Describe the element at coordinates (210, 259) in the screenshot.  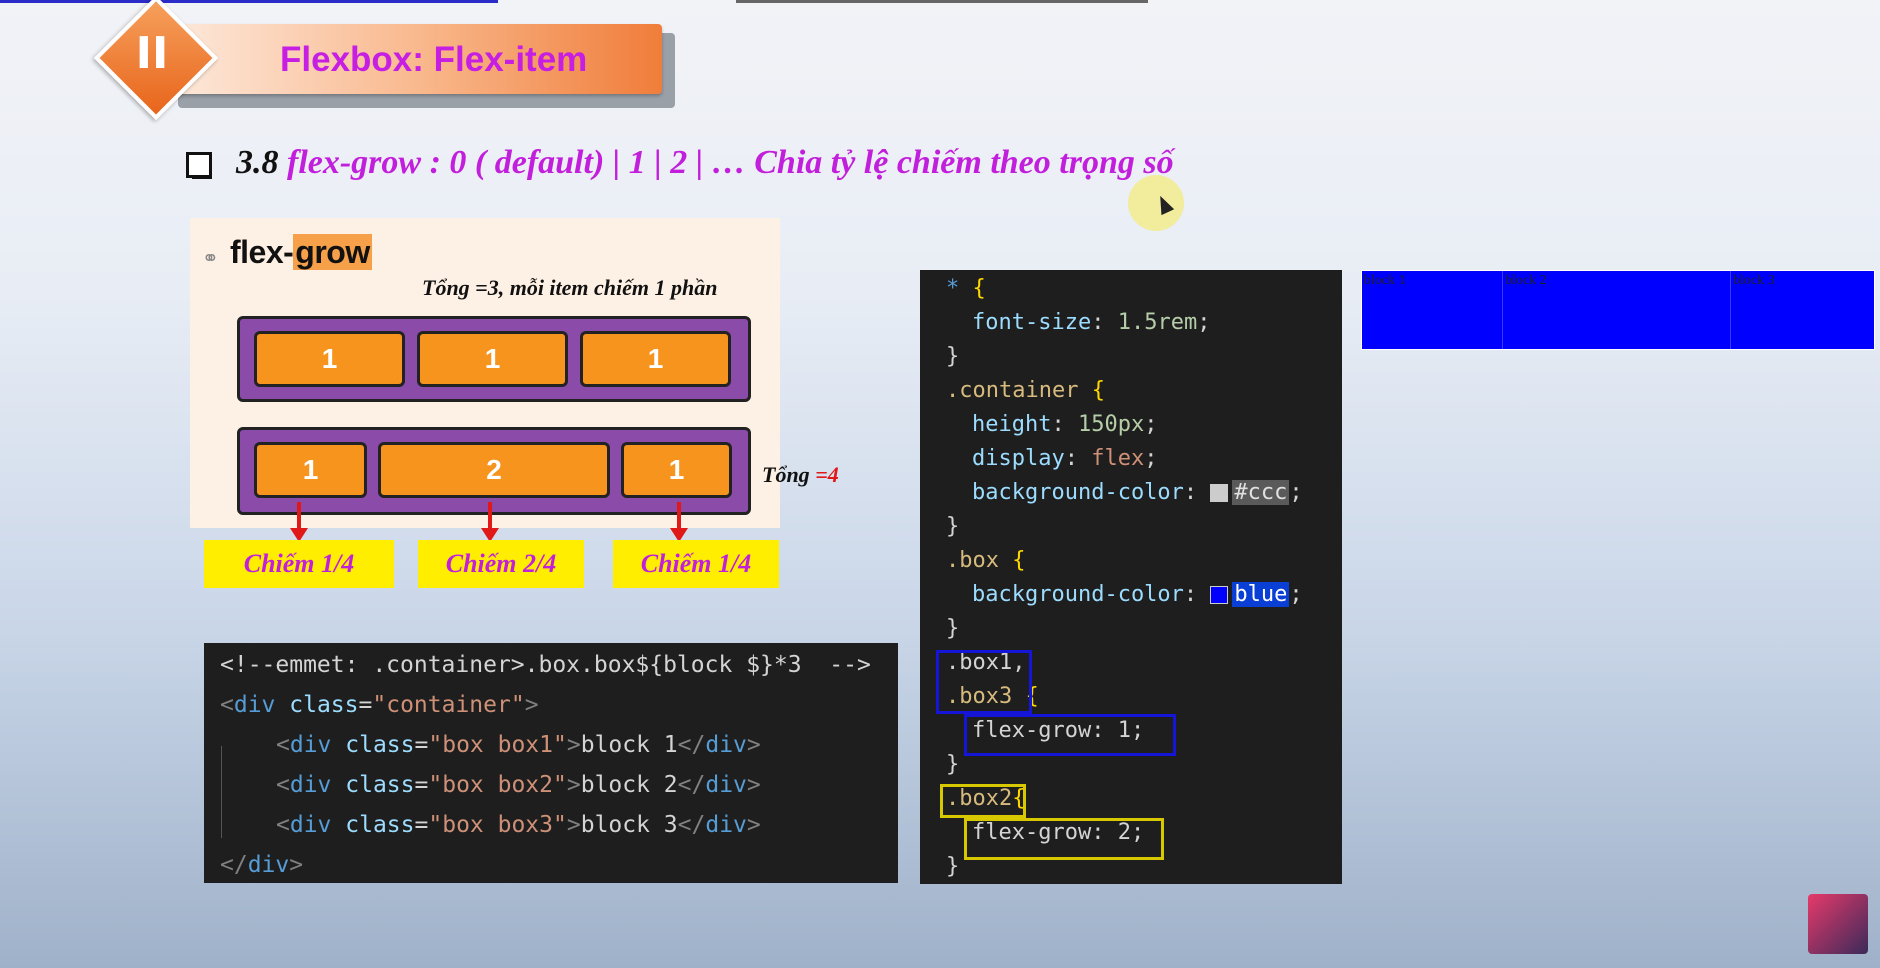
I see `link-icon: ⚭` at that location.